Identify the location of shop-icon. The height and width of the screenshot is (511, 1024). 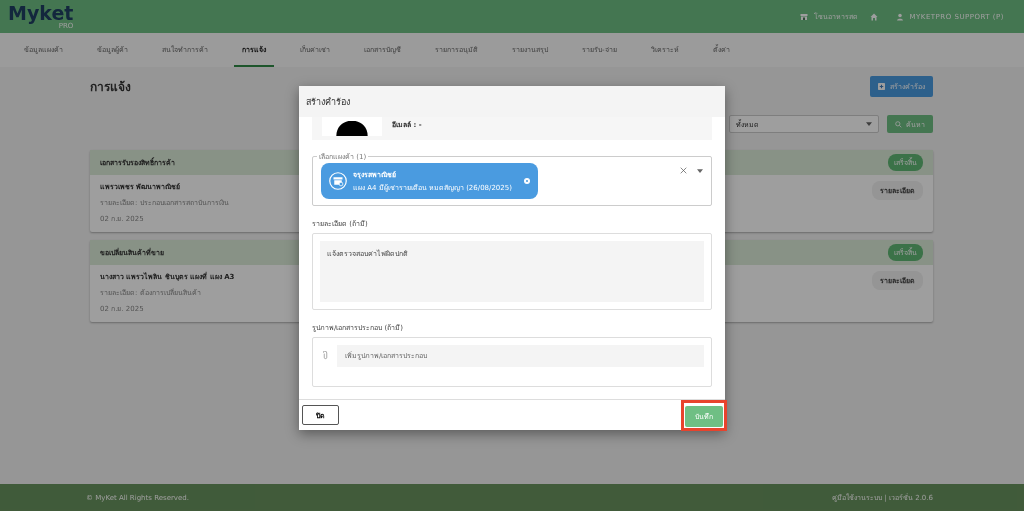
(338, 181).